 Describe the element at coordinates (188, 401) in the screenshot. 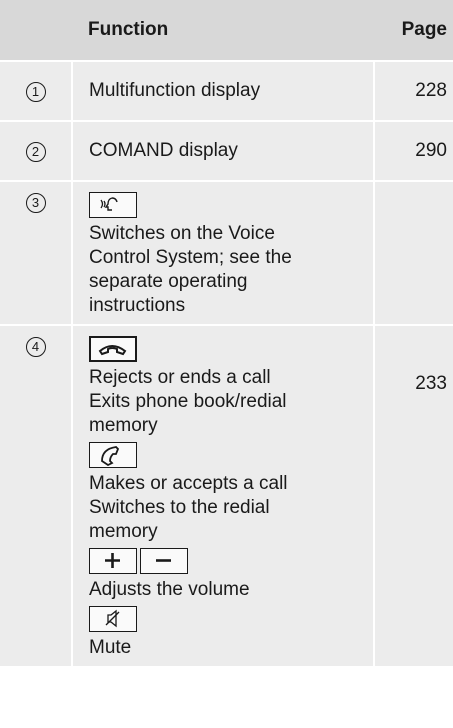

I see `end-call-line: Exits phone book/redial` at that location.